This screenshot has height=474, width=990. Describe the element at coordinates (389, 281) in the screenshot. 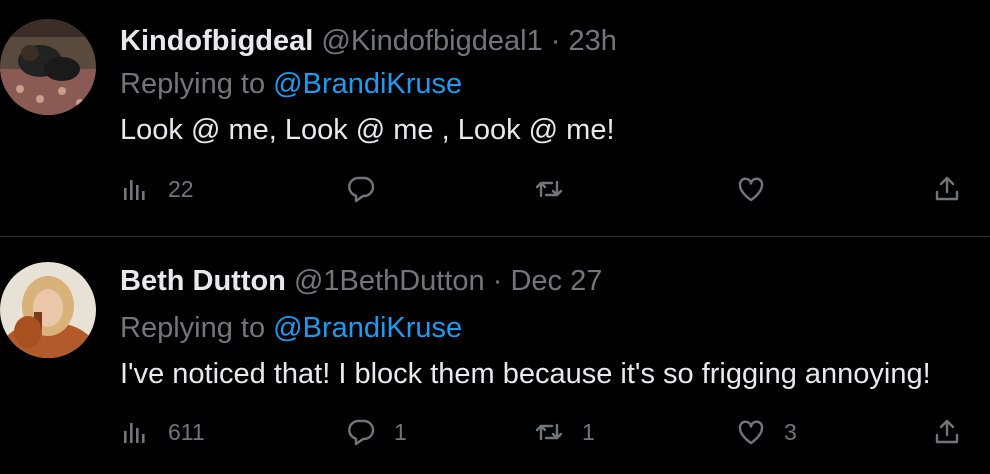

I see `handle: @1BethDutton` at that location.